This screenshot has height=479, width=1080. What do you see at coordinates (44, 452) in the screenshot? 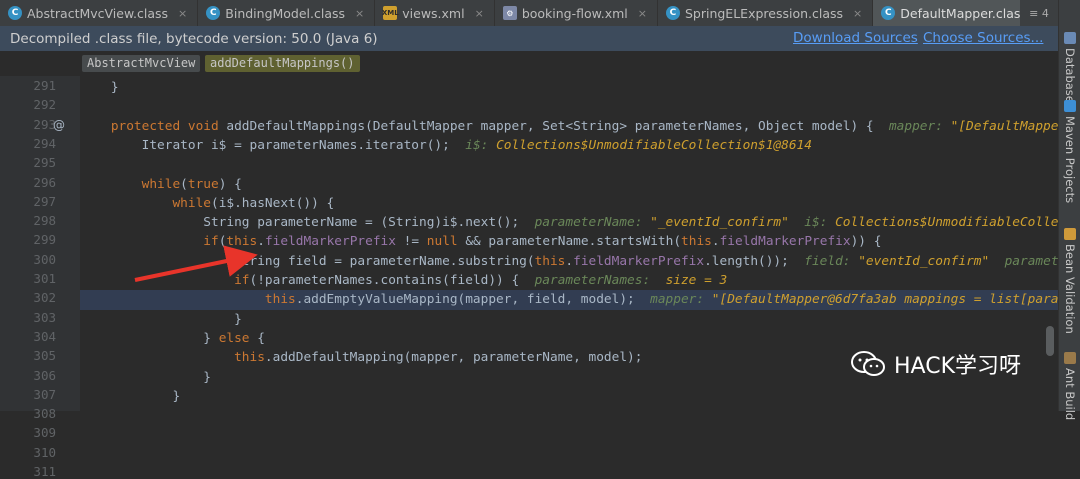
I see `line-number: 310` at bounding box center [44, 452].